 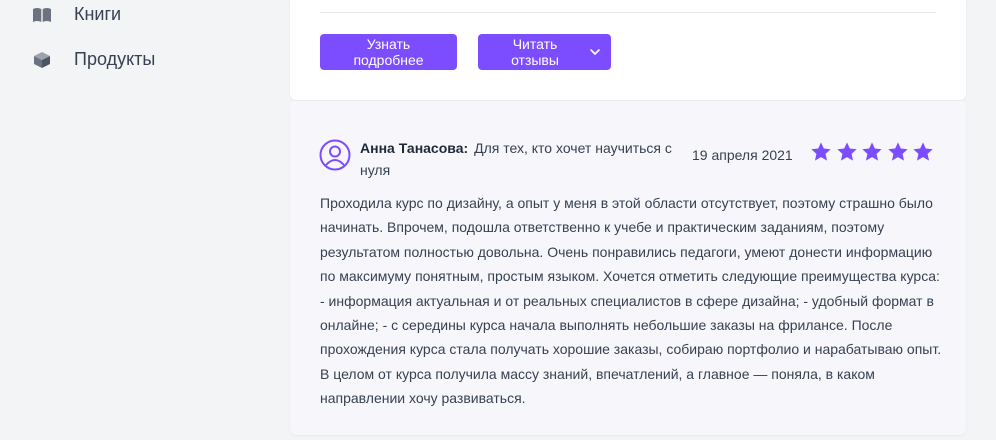 I want to click on user-avatar-icon, so click(x=335, y=155).